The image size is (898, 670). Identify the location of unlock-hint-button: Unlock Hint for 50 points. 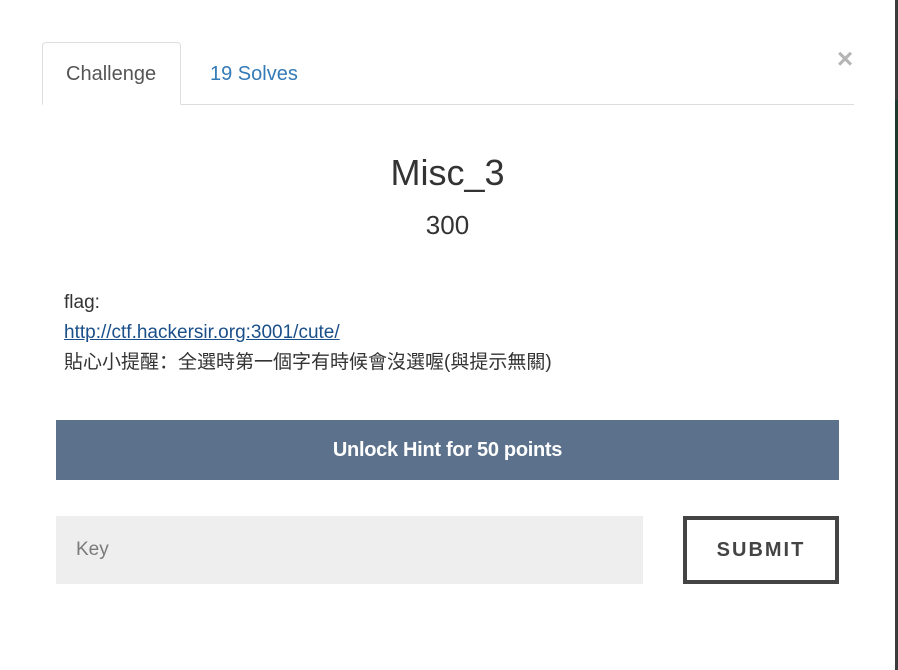
(447, 450).